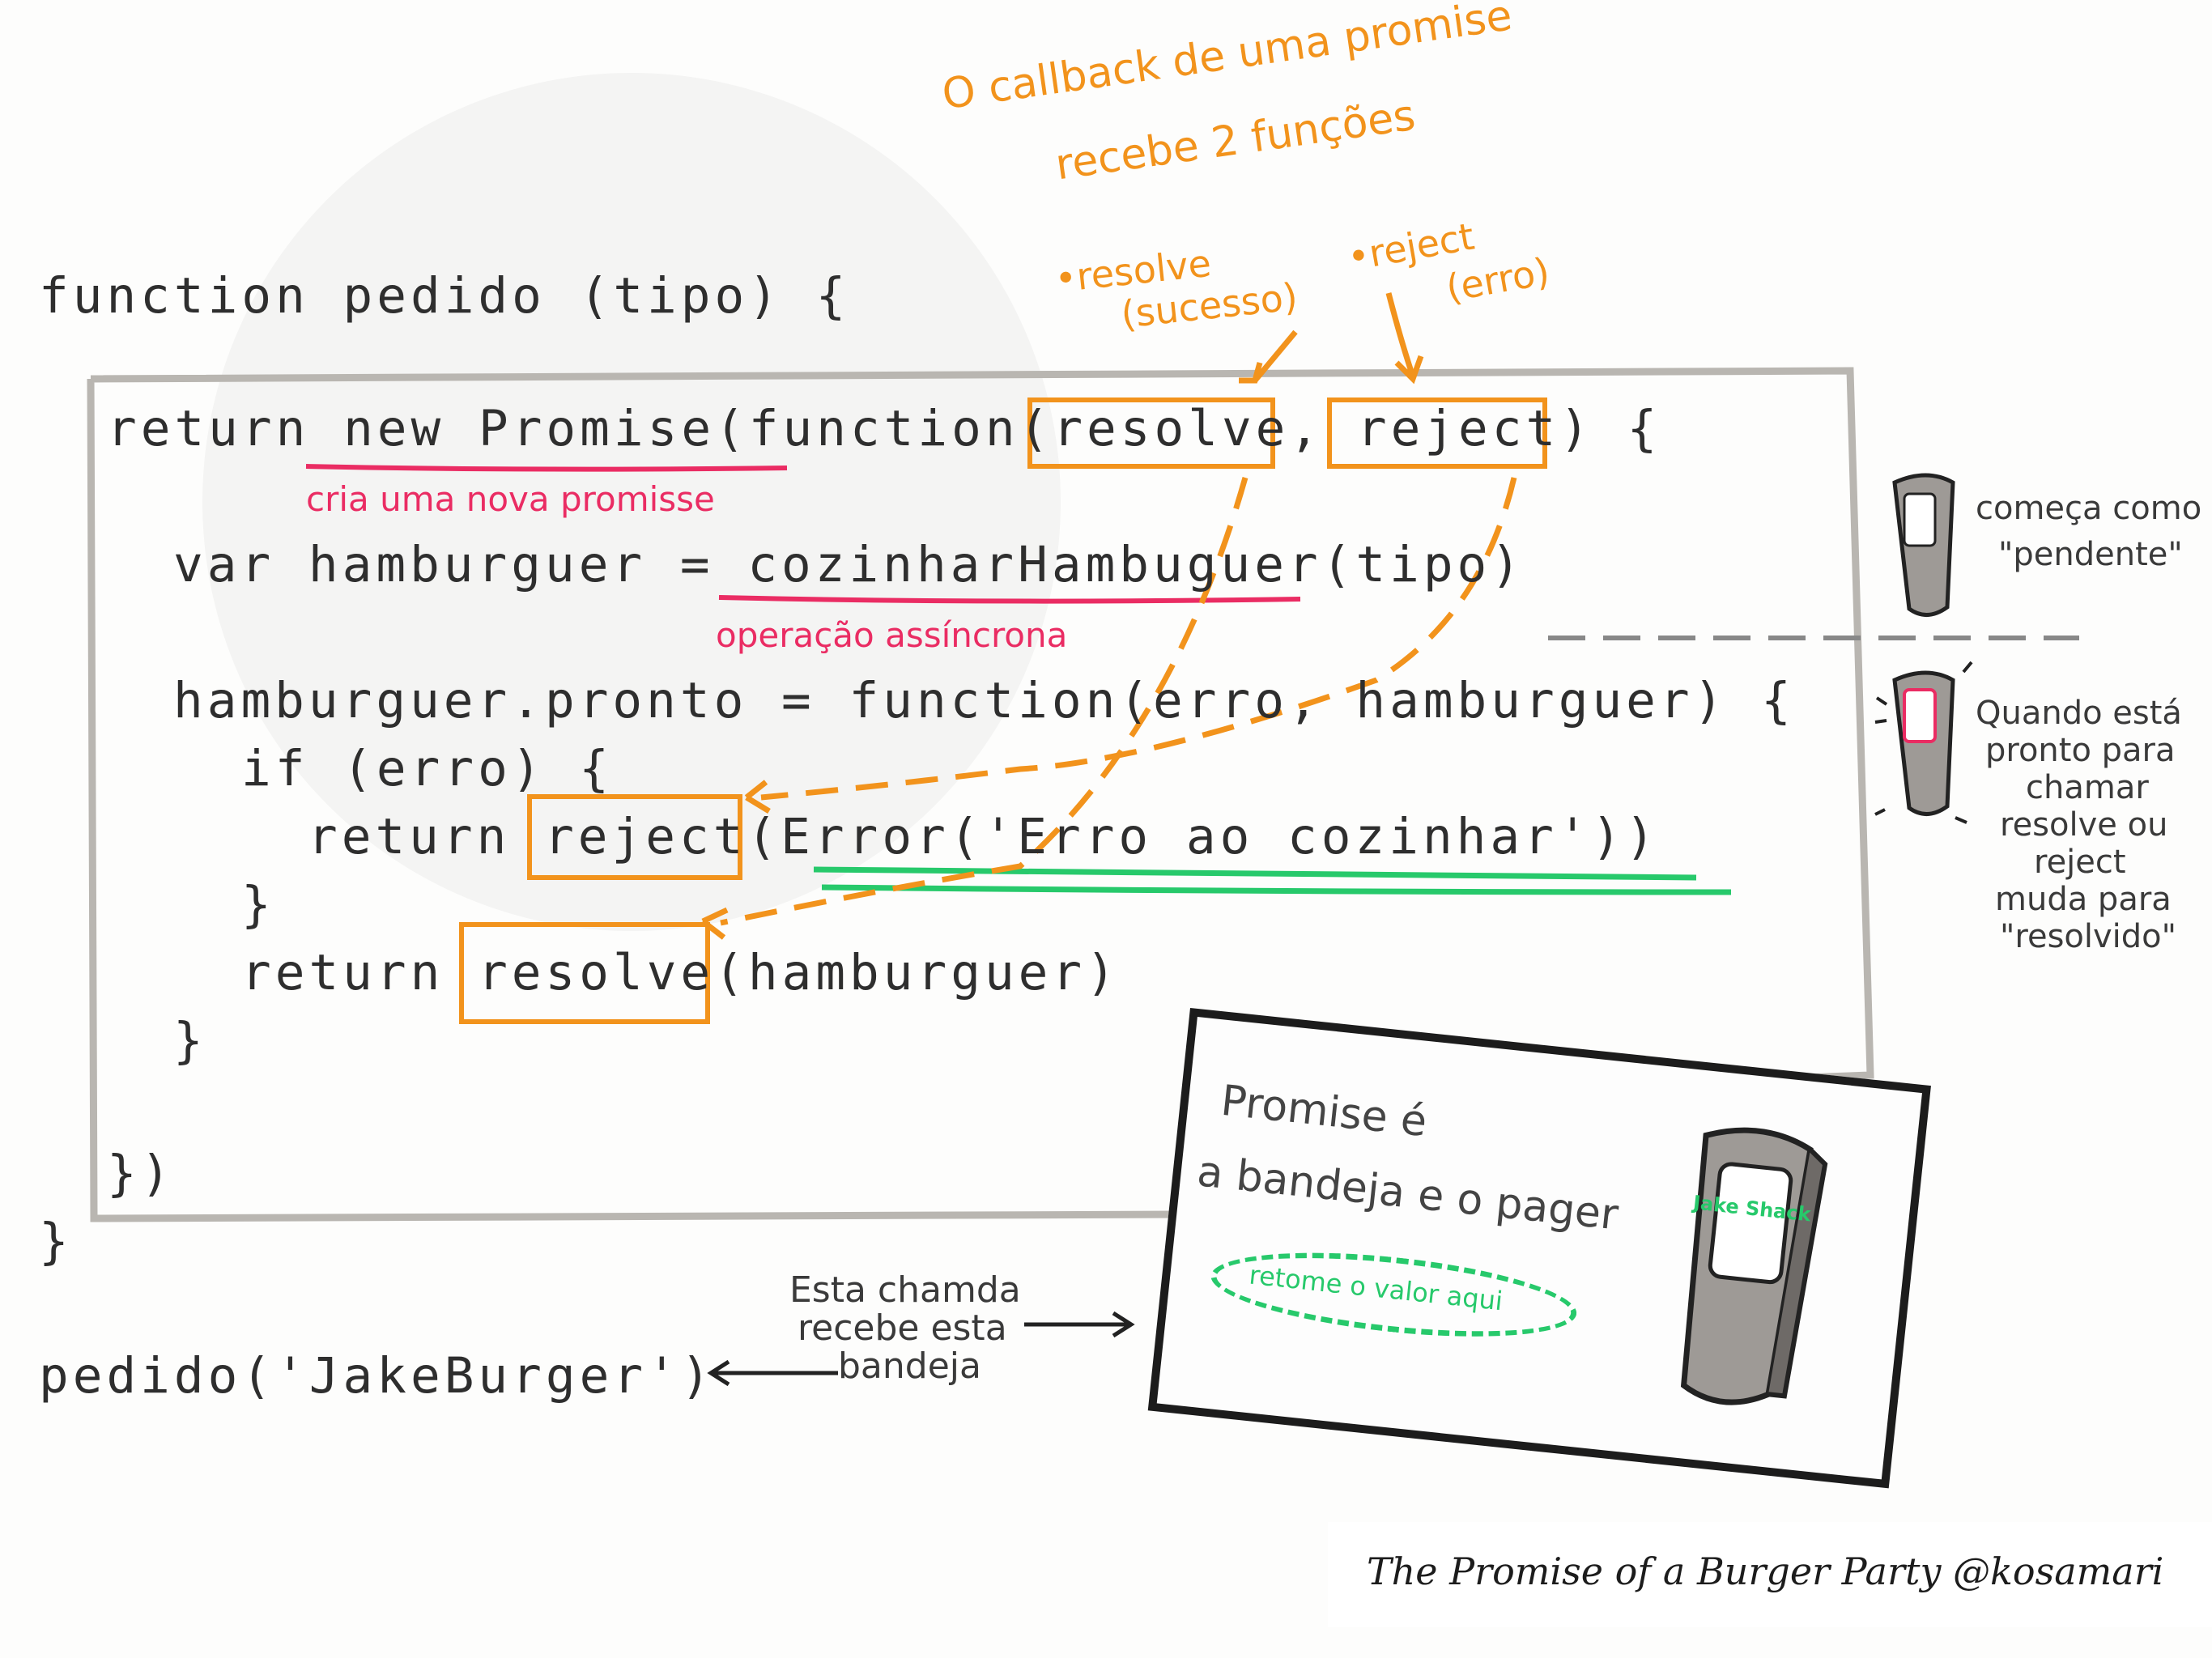 Image resolution: width=2212 pixels, height=1658 pixels. I want to click on code-line-var: var hamburguer = cozinharHambuguer(tipo), so click(849, 565).